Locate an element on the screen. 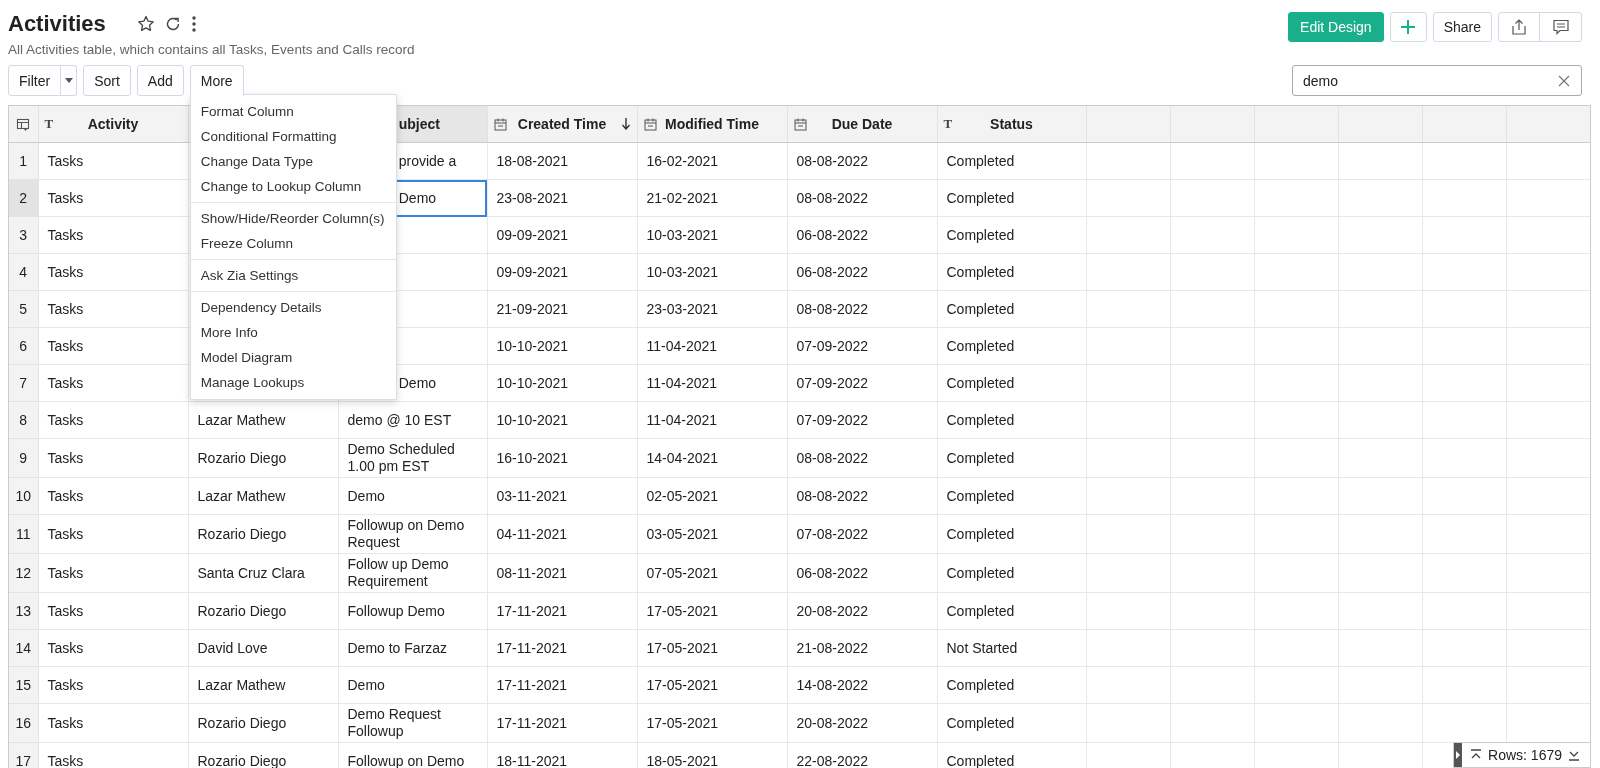  menu-item: Model Diagram is located at coordinates (293, 357).